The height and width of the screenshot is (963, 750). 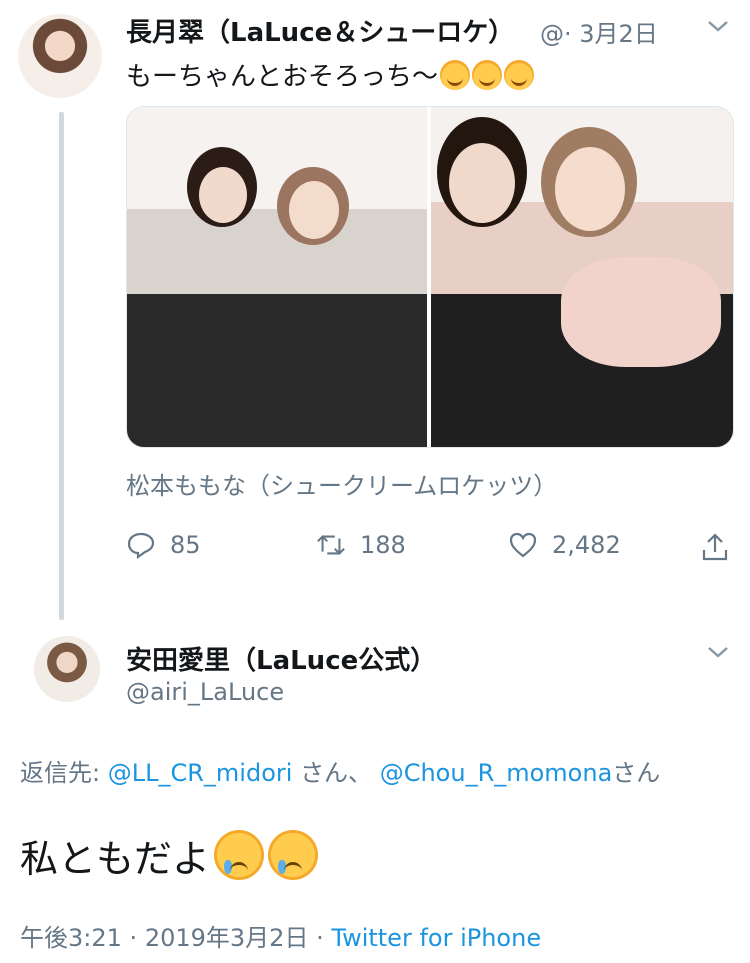 What do you see at coordinates (115, 859) in the screenshot?
I see `tweet-text-body: 私ともだよ` at bounding box center [115, 859].